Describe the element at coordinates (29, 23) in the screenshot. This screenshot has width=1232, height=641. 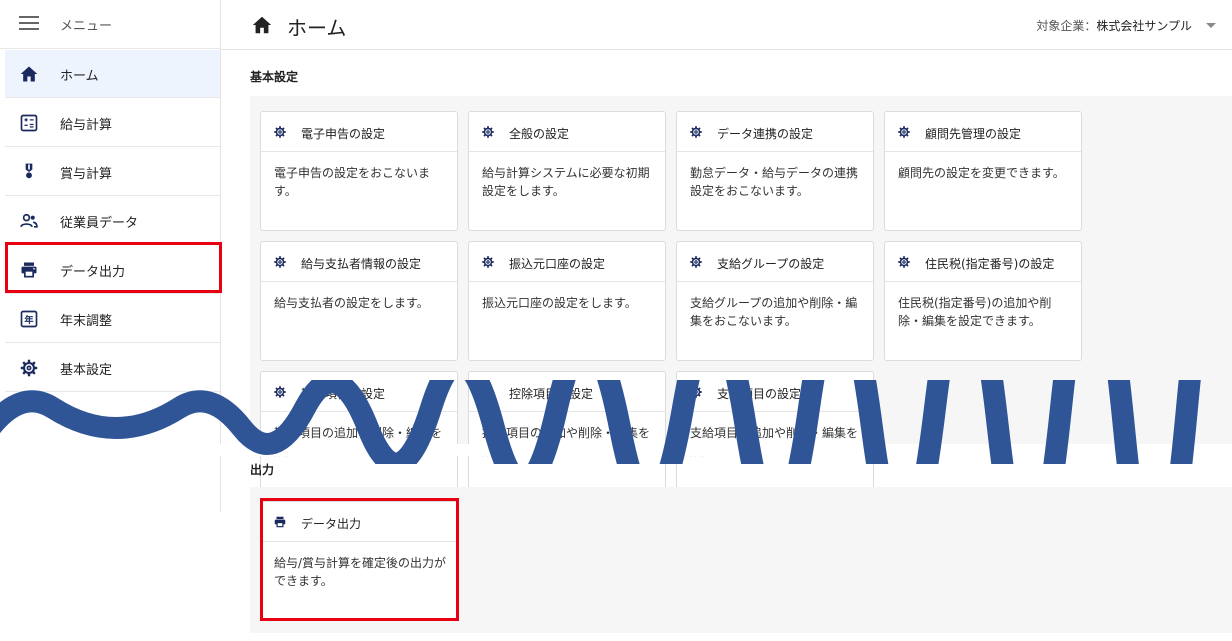
I see `hamburger-menu-icon` at that location.